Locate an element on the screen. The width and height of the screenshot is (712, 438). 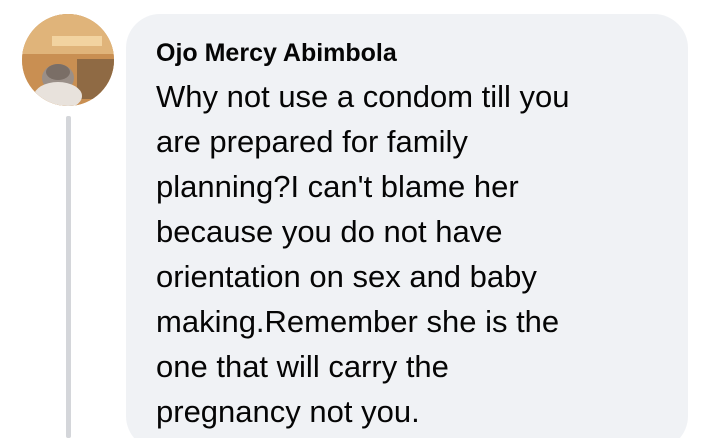
comment-text-line: making.Remember she is the is located at coordinates (358, 321).